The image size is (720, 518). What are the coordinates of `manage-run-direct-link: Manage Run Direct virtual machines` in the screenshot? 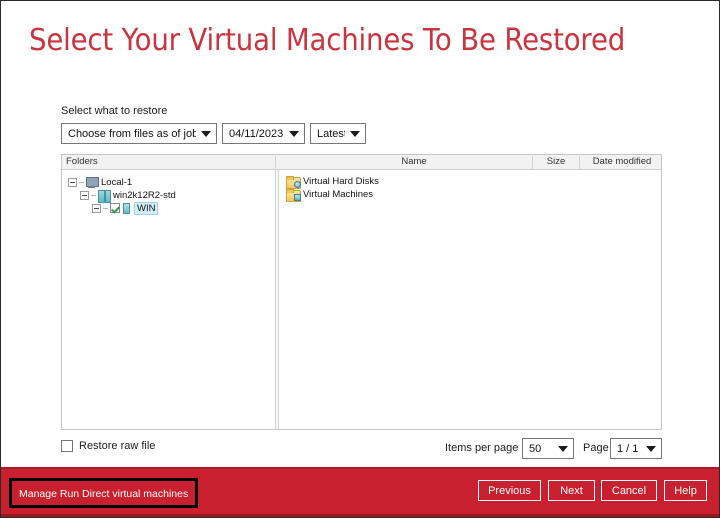 It's located at (103, 494).